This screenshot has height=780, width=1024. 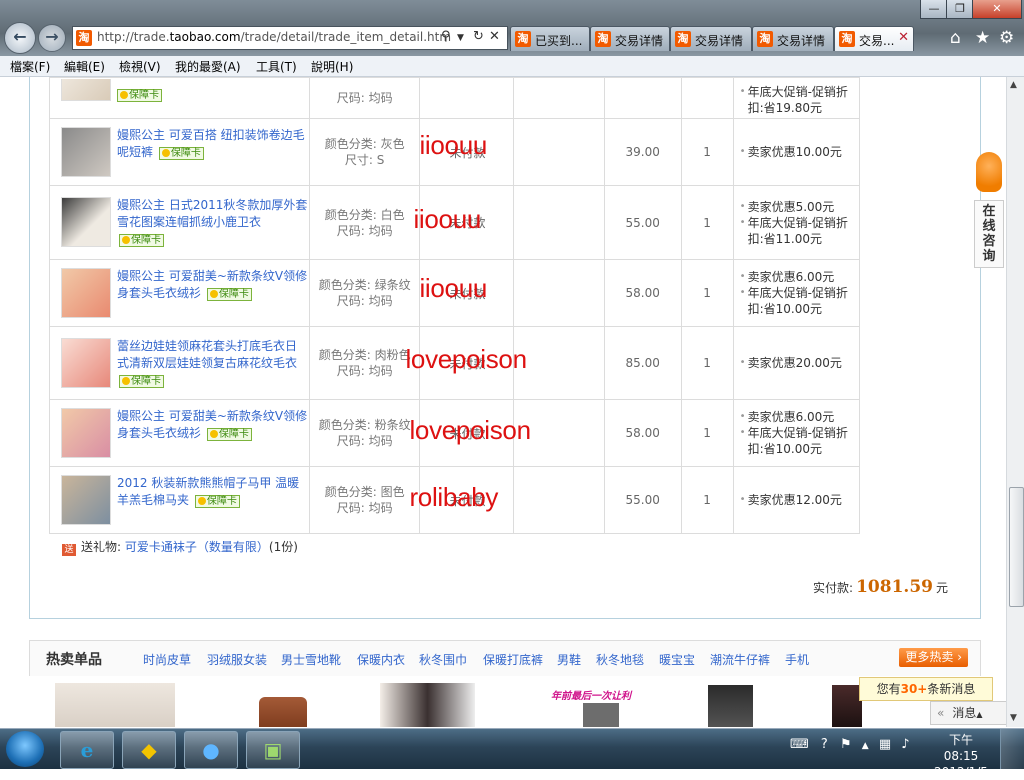 What do you see at coordinates (620, 659) in the screenshot?
I see `hot-link: 秋冬地毯` at bounding box center [620, 659].